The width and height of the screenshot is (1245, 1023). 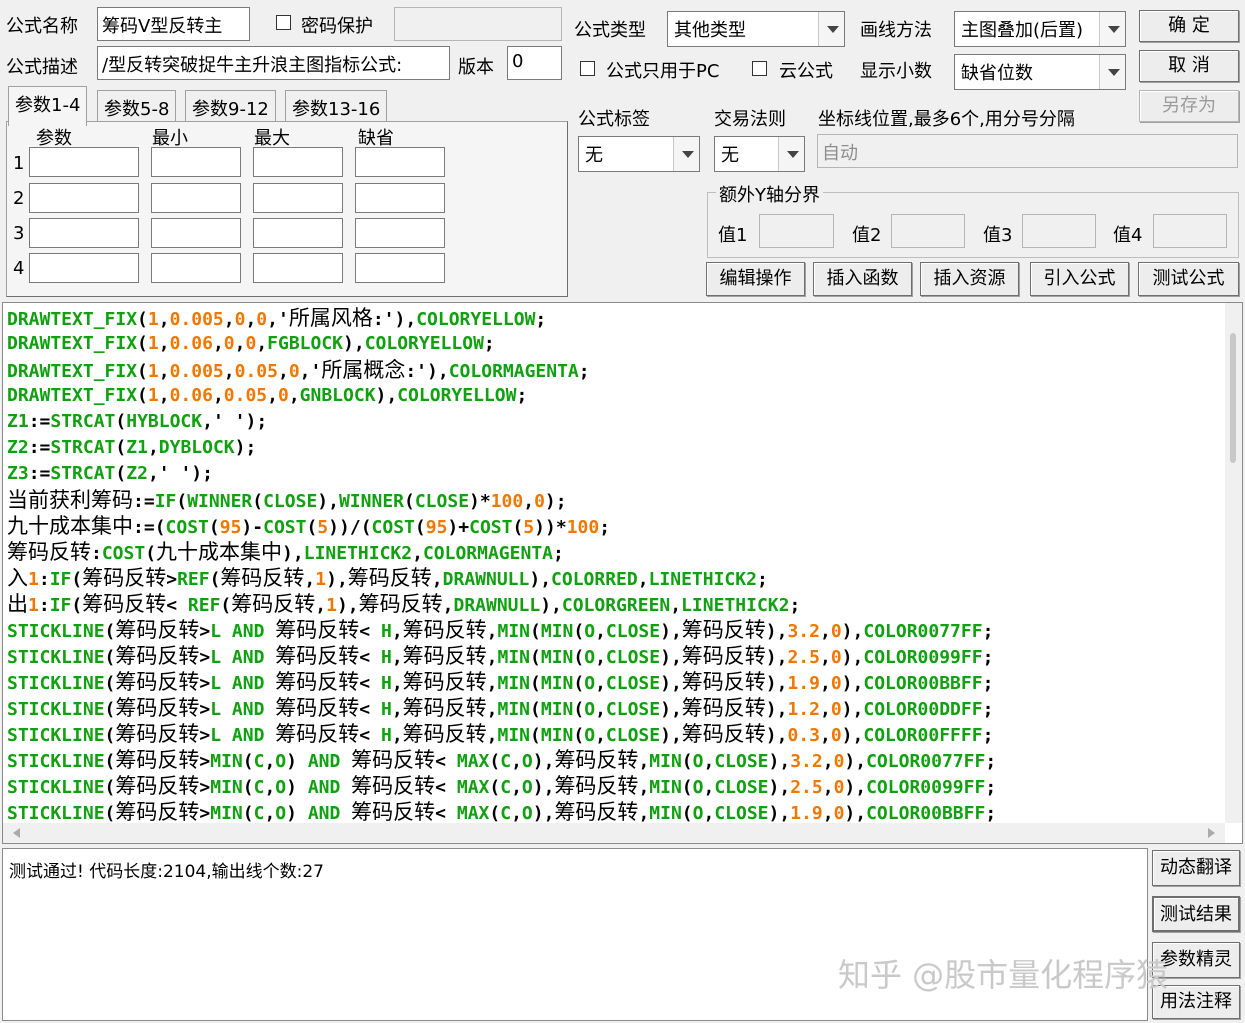 I want to click on param-row-number: 4, so click(x=19, y=268).